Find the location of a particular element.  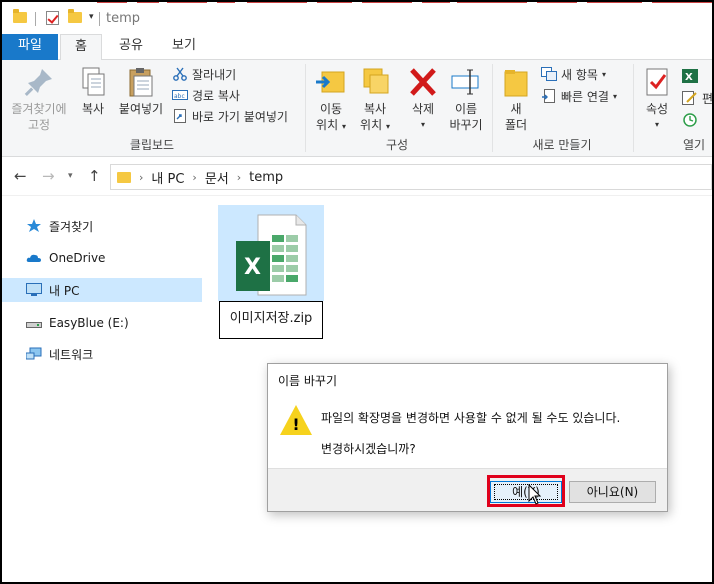

no-button: 아니요(N) is located at coordinates (612, 492).